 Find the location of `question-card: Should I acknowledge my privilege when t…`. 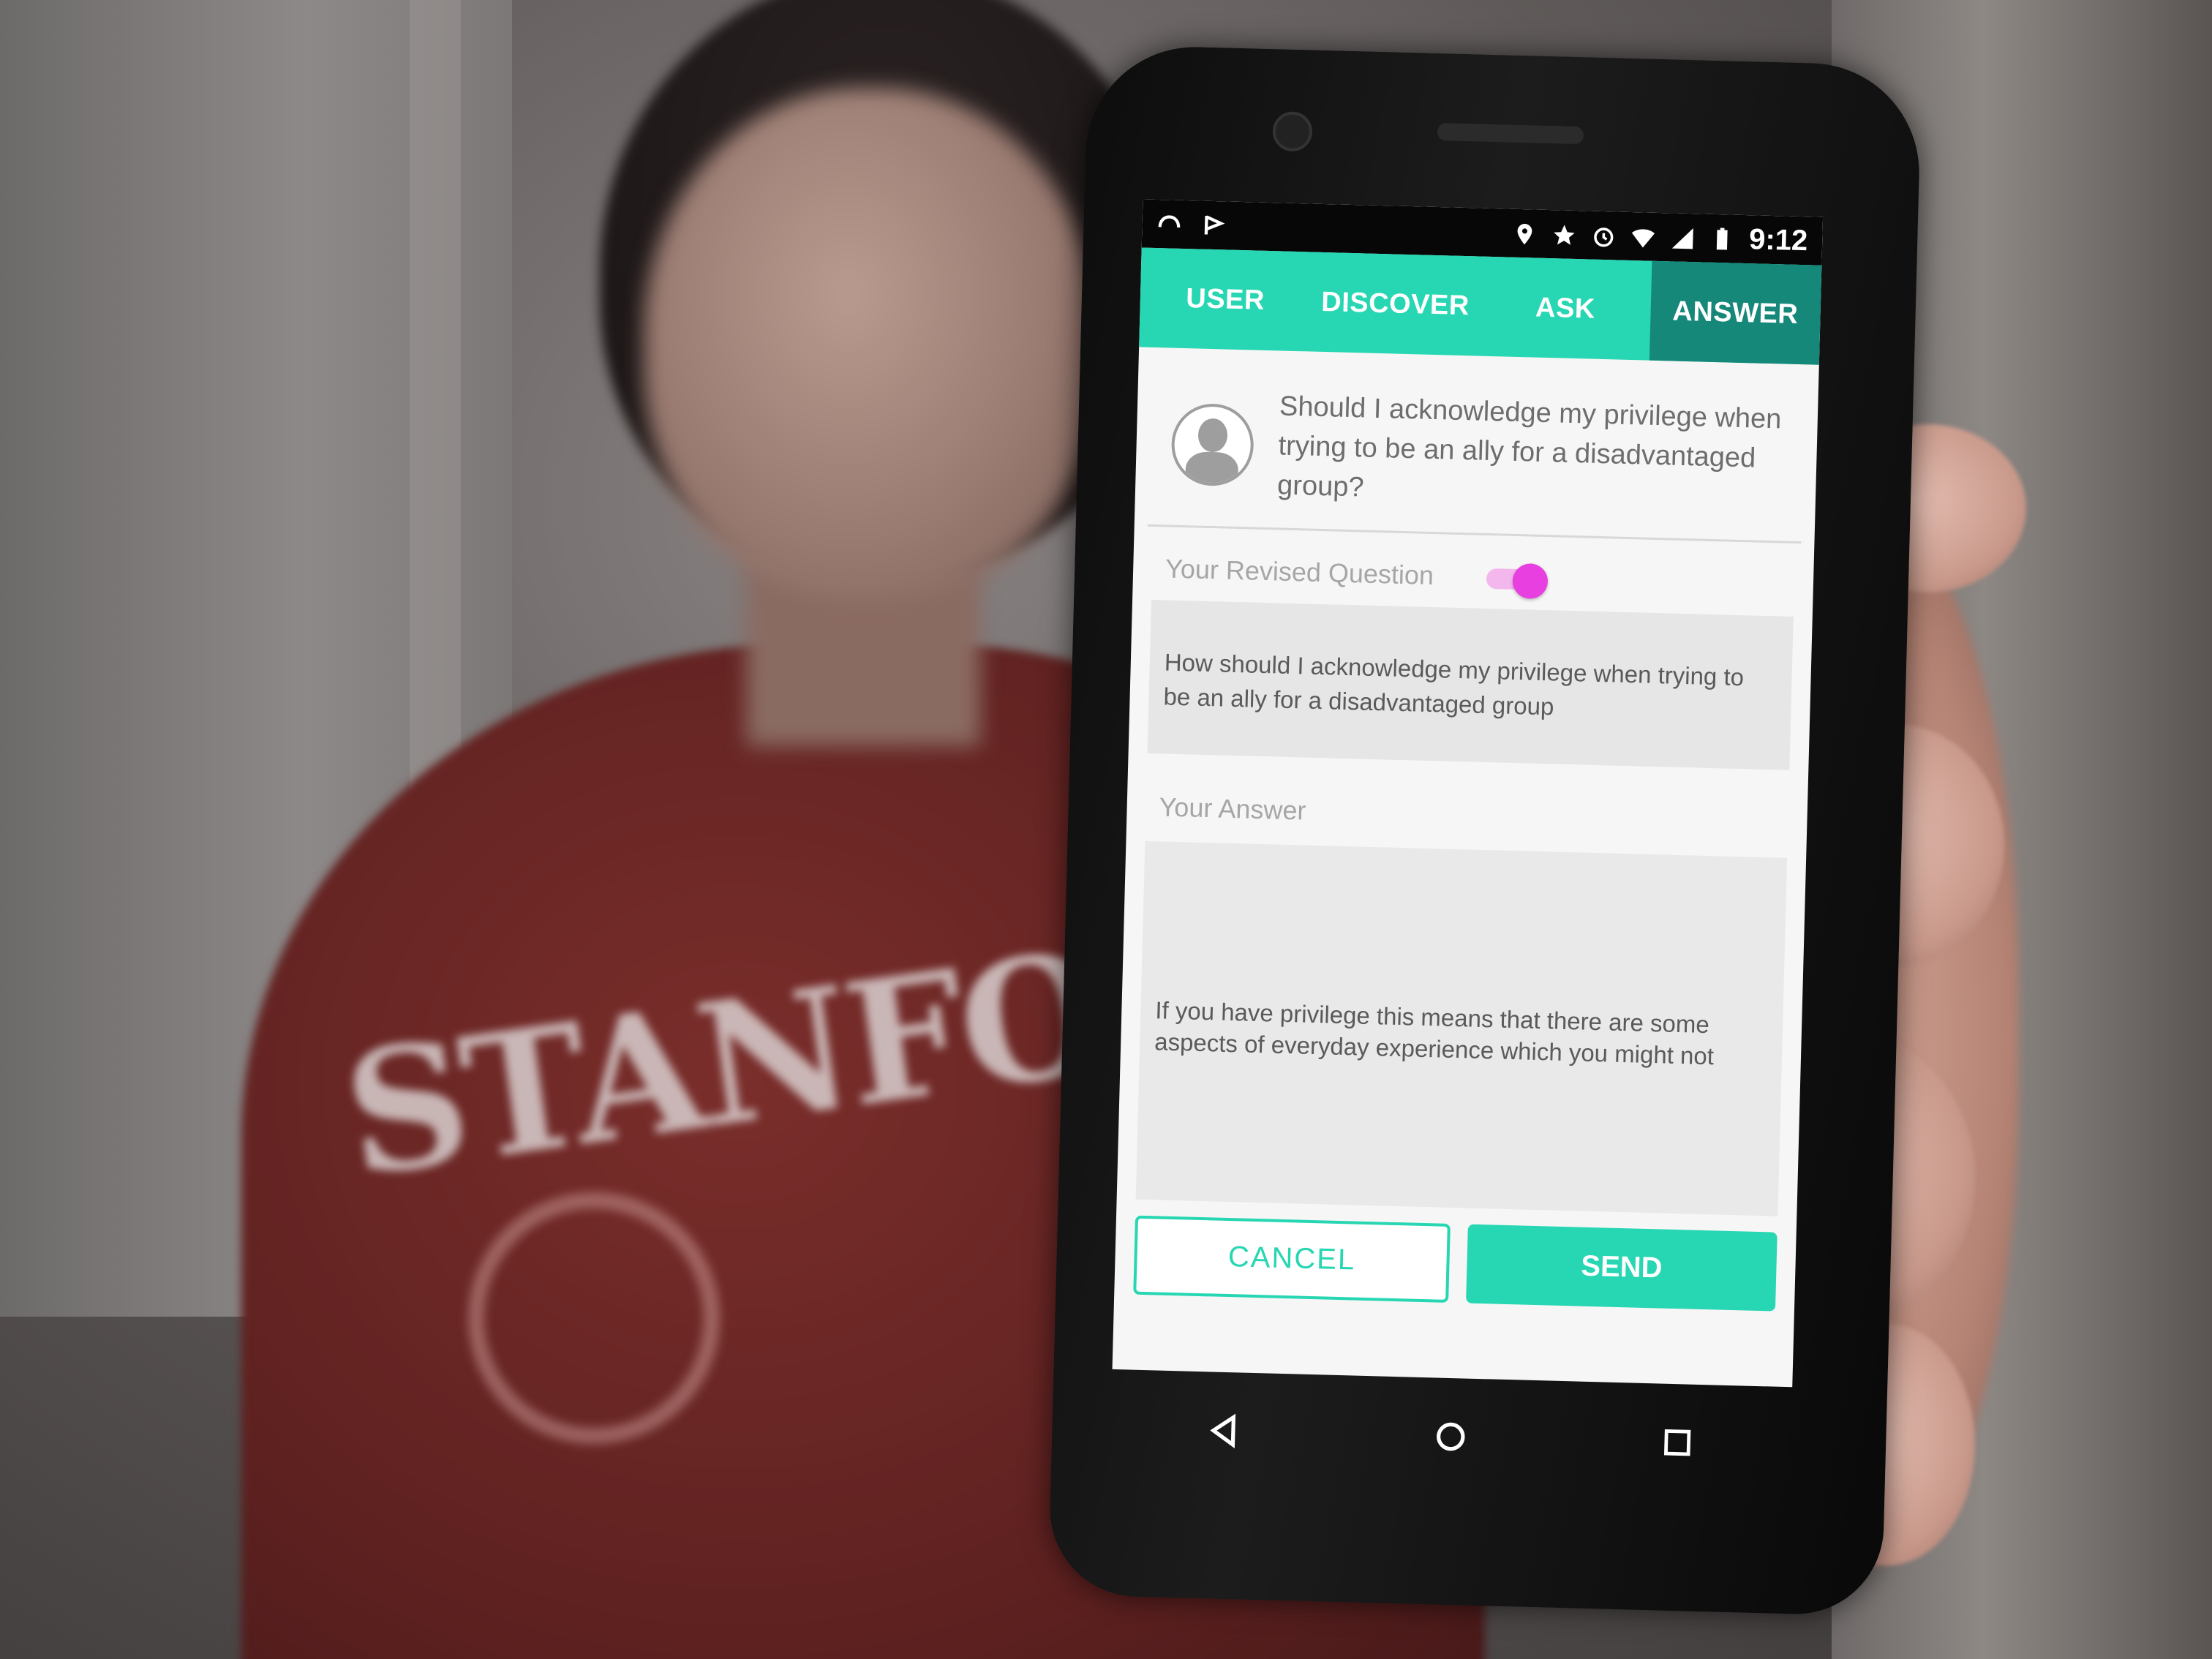

question-card: Should I acknowledge my privilege when t… is located at coordinates (1476, 445).